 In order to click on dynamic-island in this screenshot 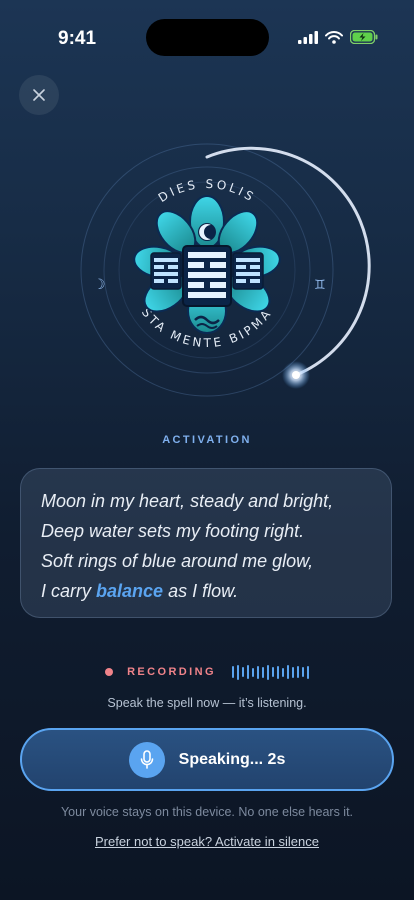, I will do `click(207, 37)`.